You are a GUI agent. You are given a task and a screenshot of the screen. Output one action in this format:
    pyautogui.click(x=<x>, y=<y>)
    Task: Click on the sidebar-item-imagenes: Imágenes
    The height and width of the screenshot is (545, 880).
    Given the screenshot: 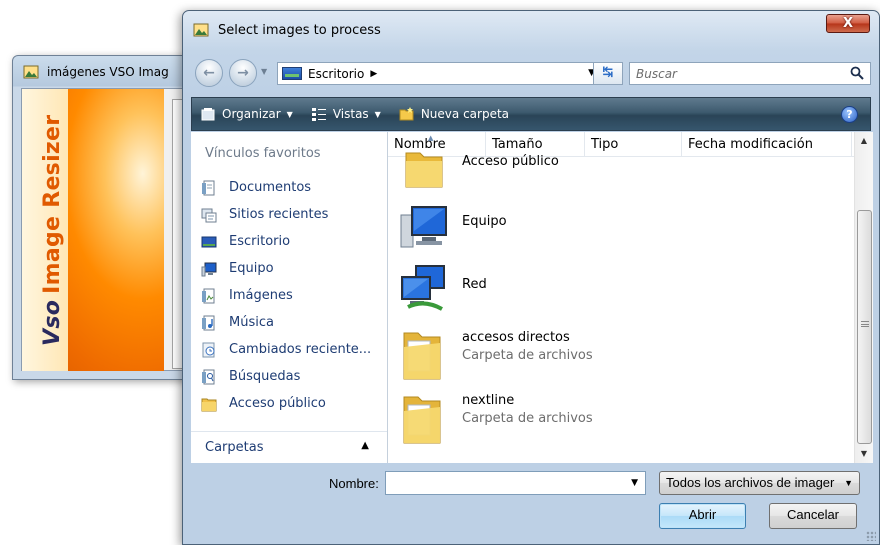 What is the action you would take?
    pyautogui.click(x=289, y=295)
    